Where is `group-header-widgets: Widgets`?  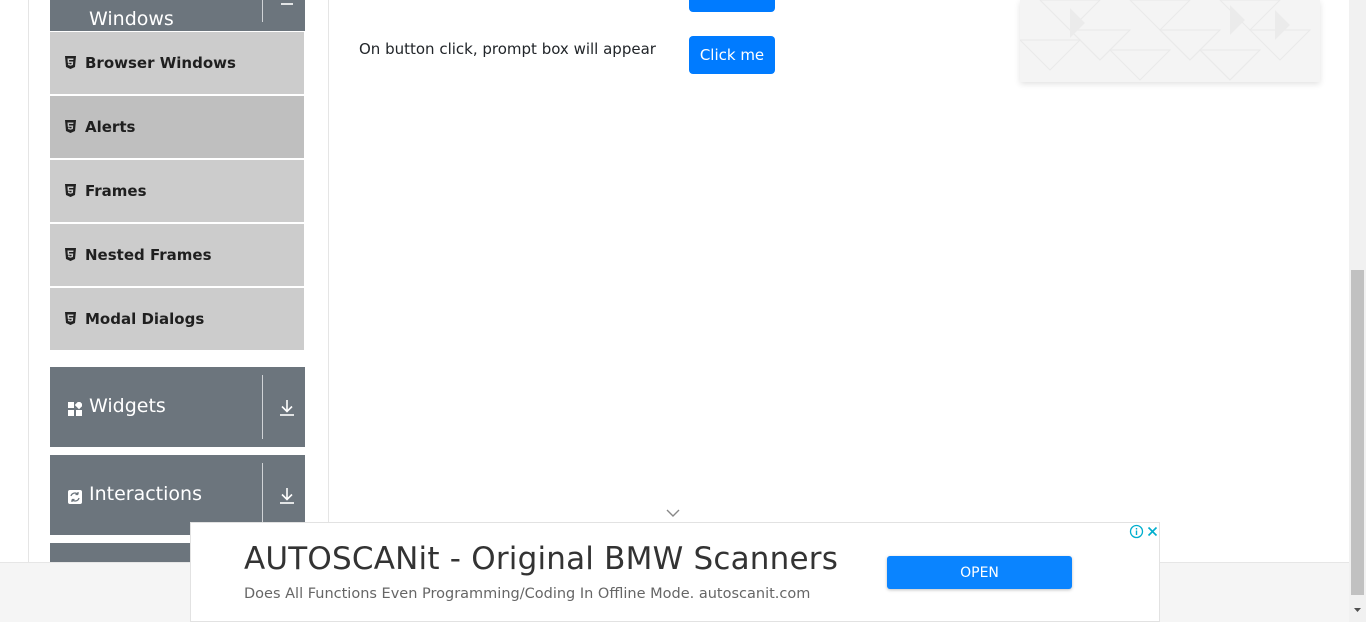 group-header-widgets: Widgets is located at coordinates (177, 407).